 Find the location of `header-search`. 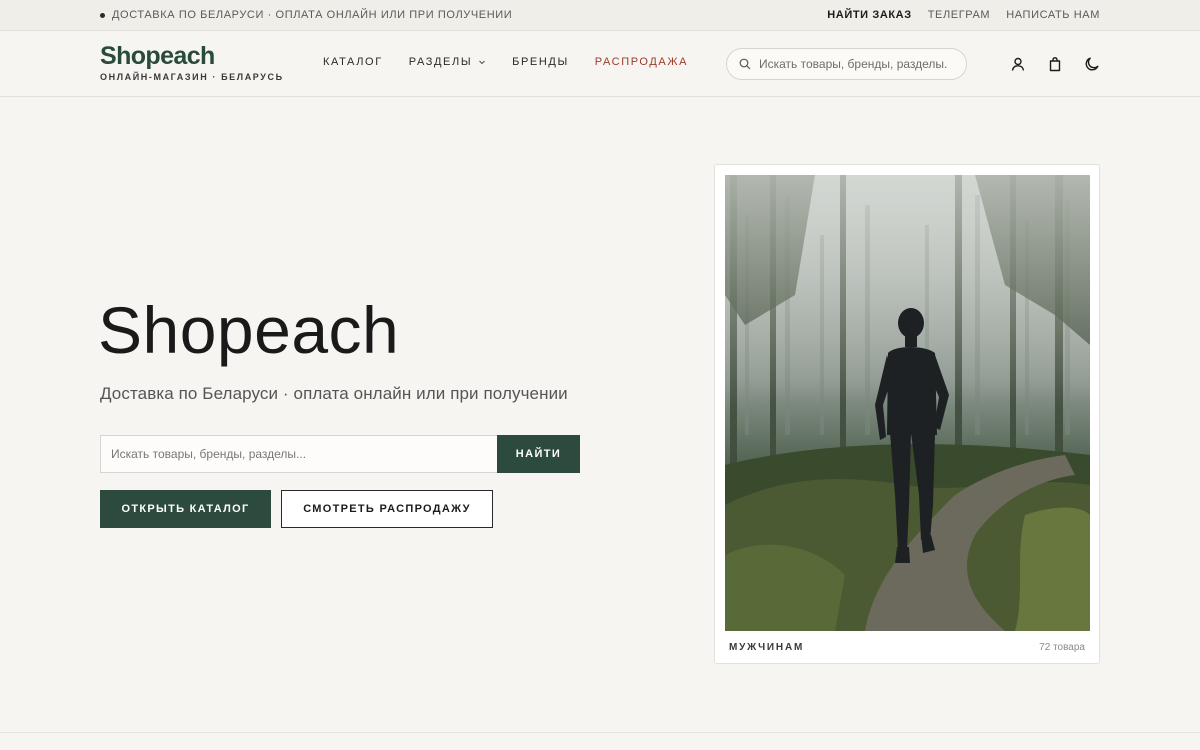

header-search is located at coordinates (846, 64).